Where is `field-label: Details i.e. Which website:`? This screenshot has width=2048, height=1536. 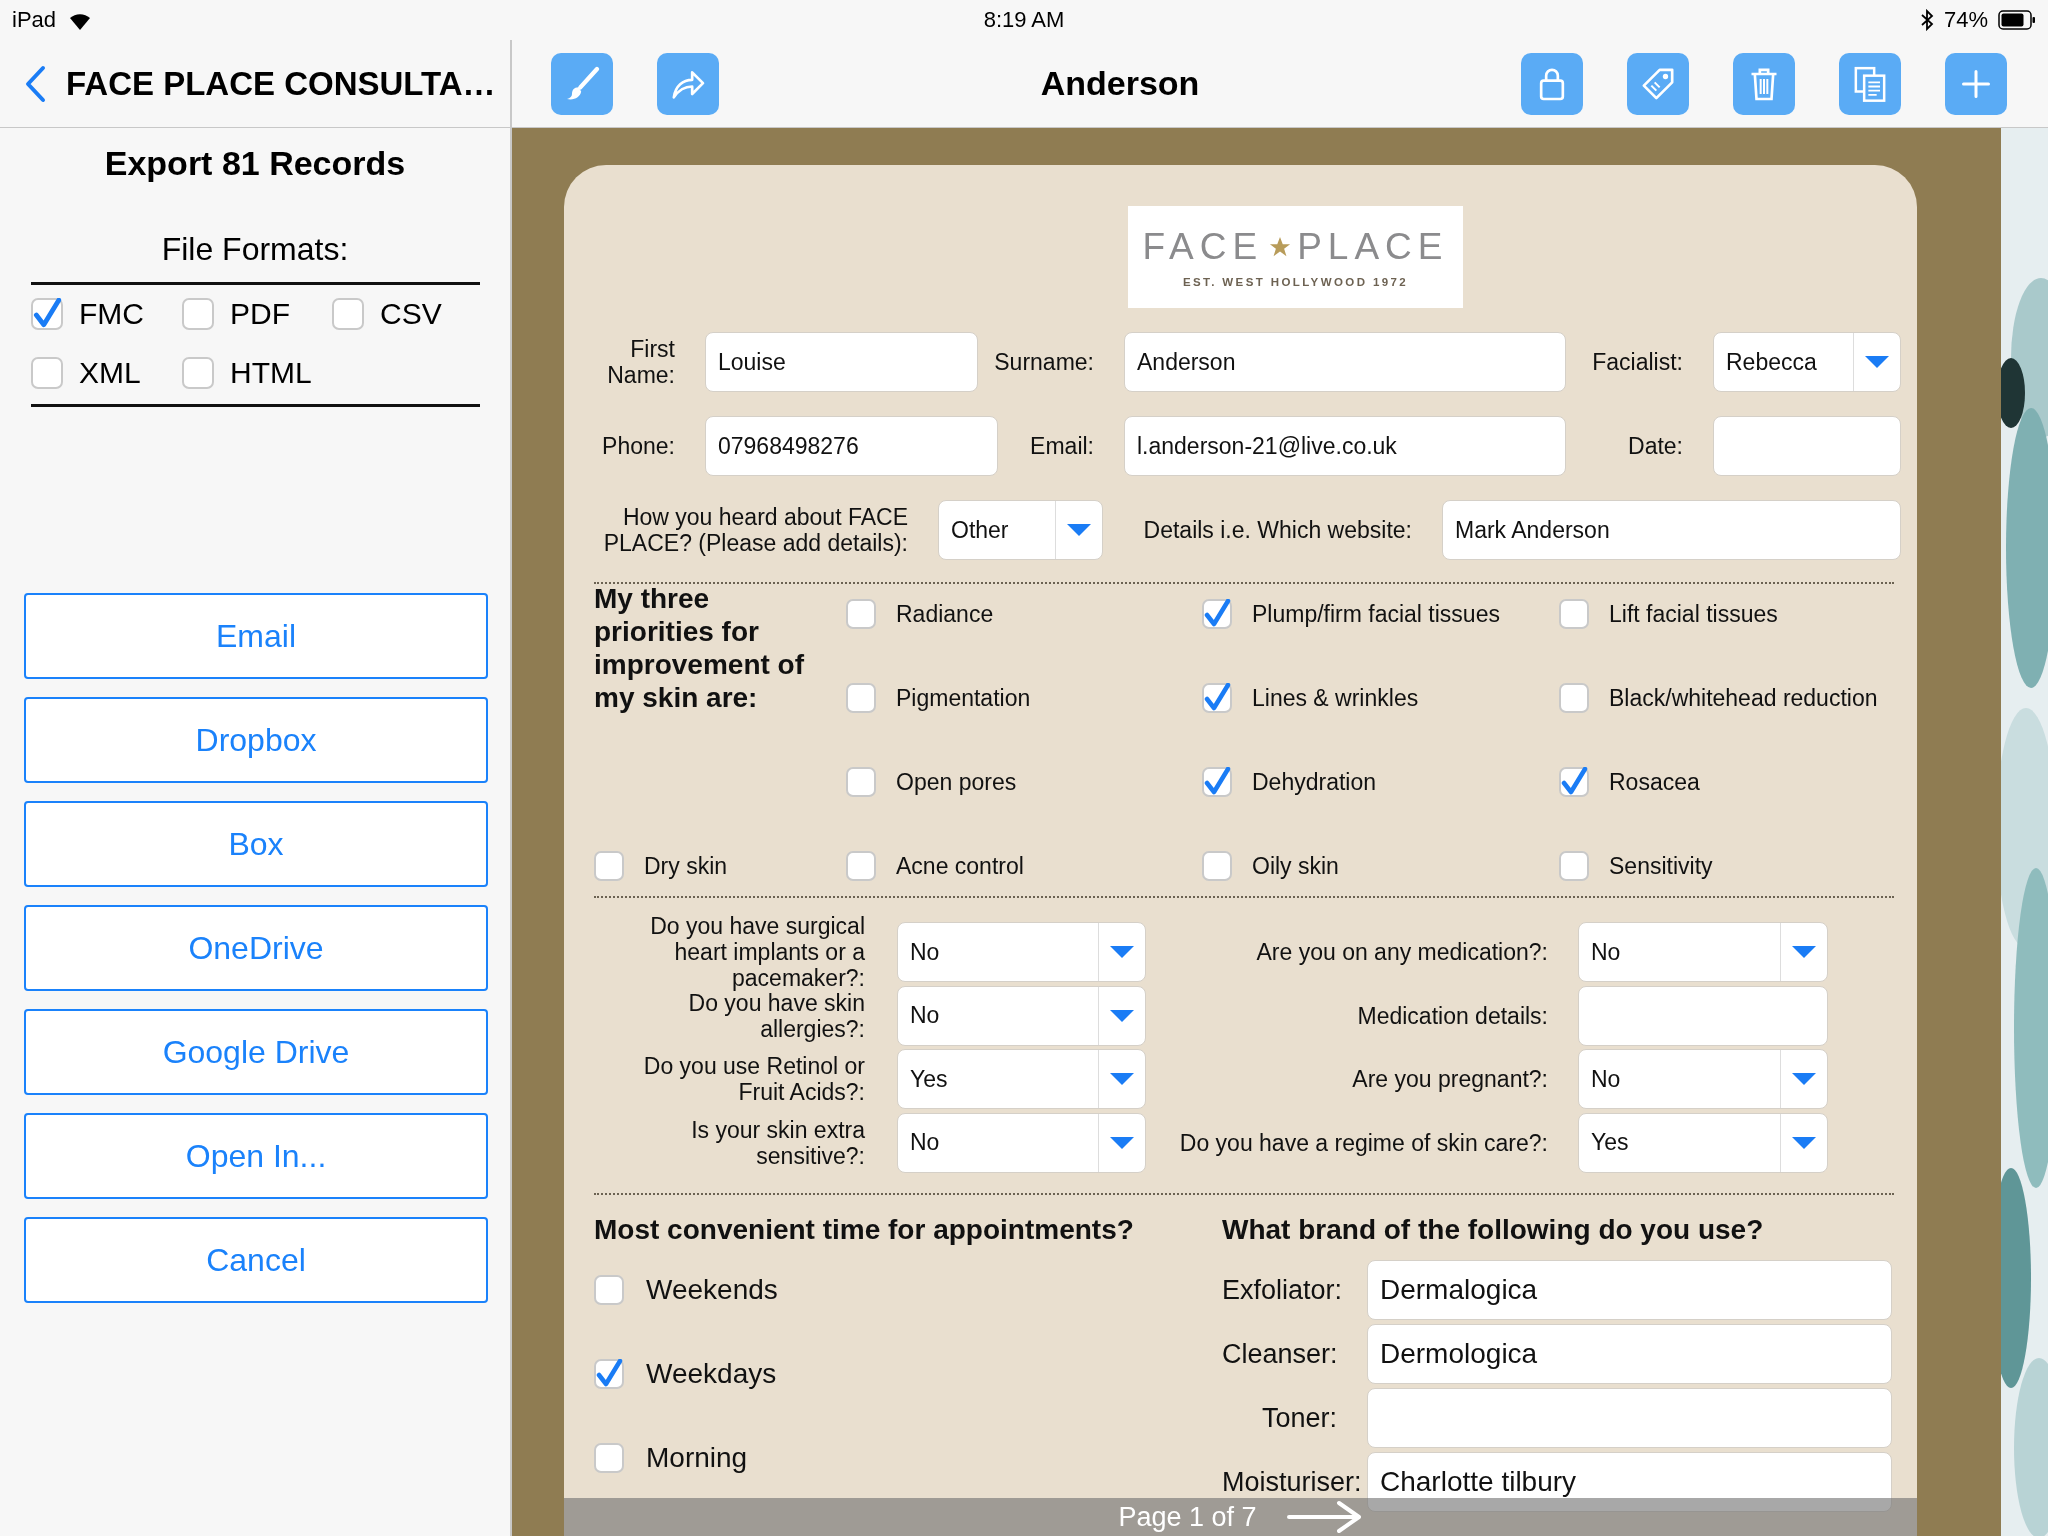 field-label: Details i.e. Which website: is located at coordinates (1277, 530).